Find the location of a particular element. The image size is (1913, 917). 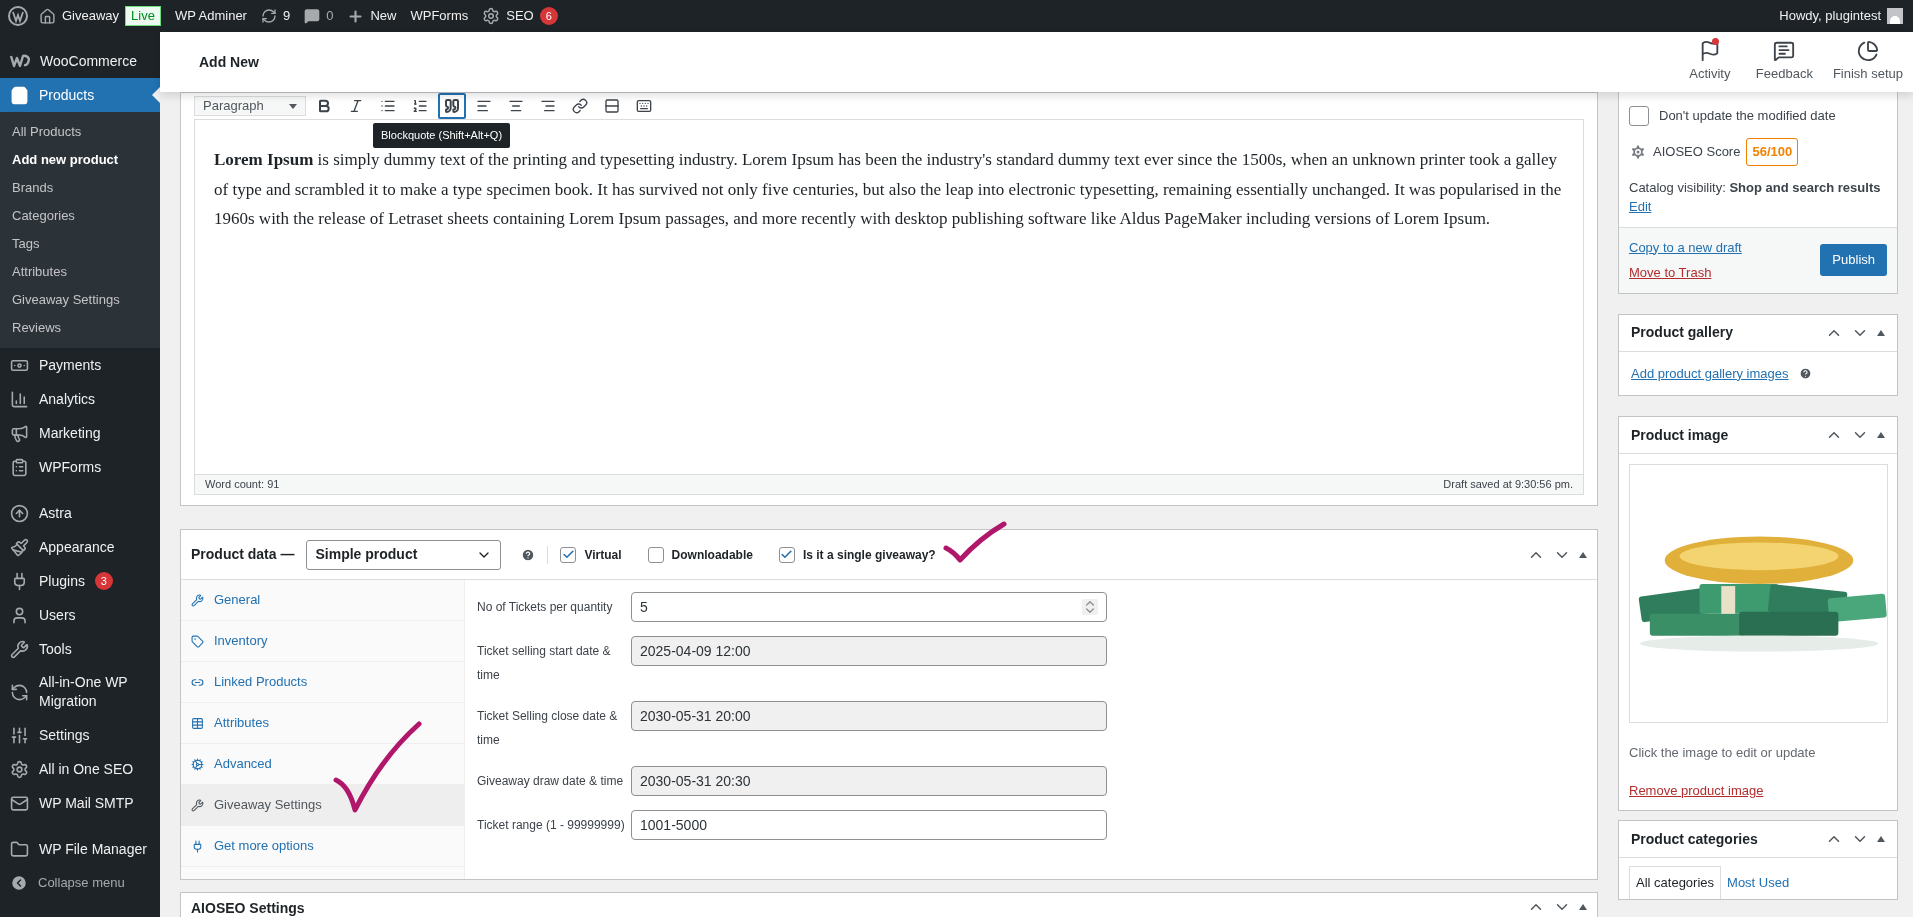

trash-link: Move to Trash is located at coordinates (1685, 273).